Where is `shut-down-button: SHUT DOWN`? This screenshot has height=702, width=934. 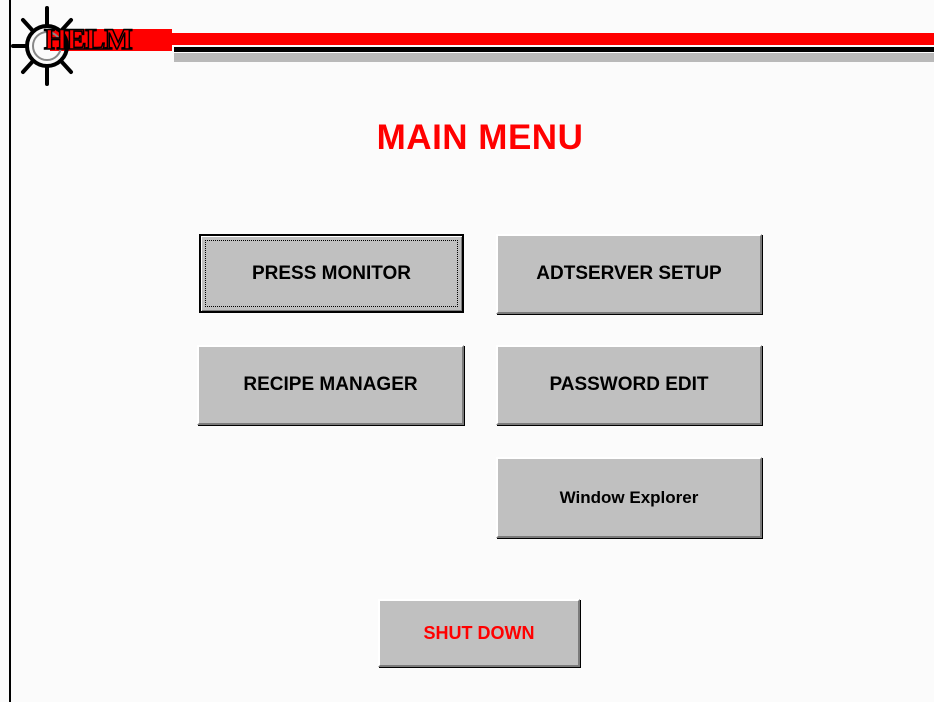
shut-down-button: SHUT DOWN is located at coordinates (479, 633).